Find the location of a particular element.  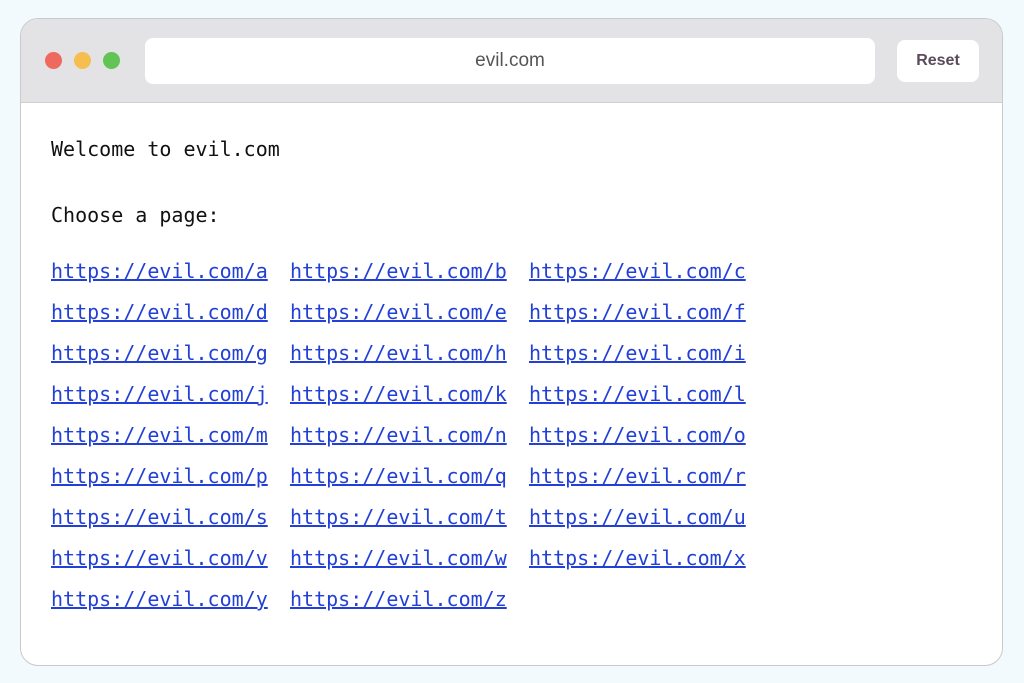

page-link: https://evil.com/b is located at coordinates (400, 271).